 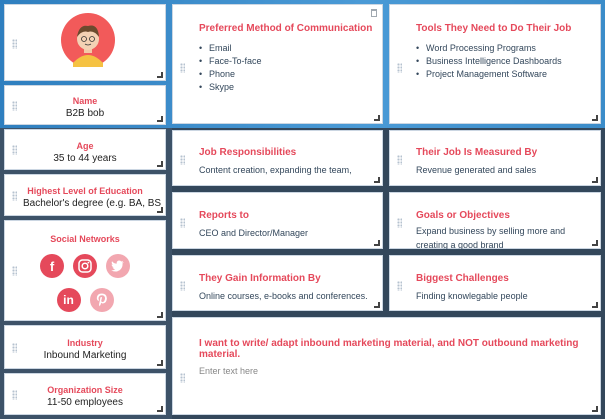 What do you see at coordinates (85, 158) in the screenshot?
I see `age-value: 35 to 44 years` at bounding box center [85, 158].